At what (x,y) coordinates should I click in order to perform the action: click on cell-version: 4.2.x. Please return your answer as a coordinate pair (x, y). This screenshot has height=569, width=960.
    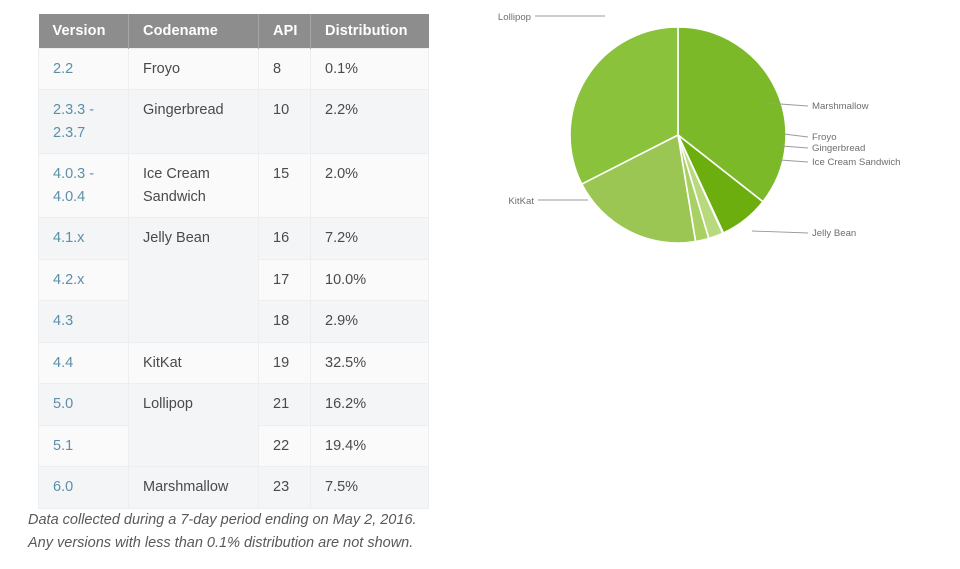
    Looking at the image, I should click on (83, 280).